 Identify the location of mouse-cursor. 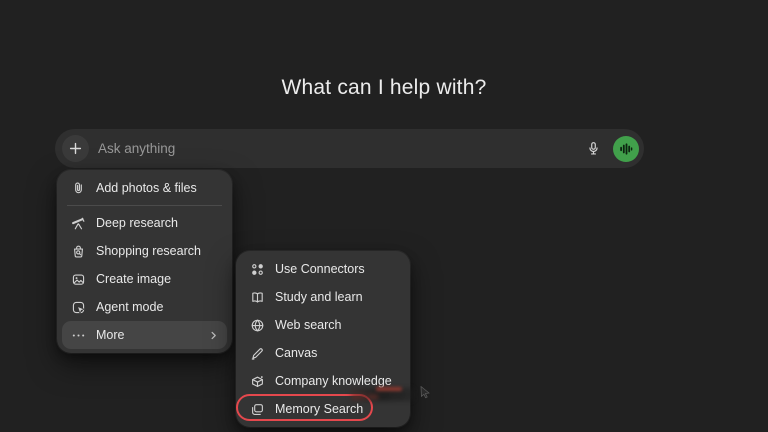
(426, 392).